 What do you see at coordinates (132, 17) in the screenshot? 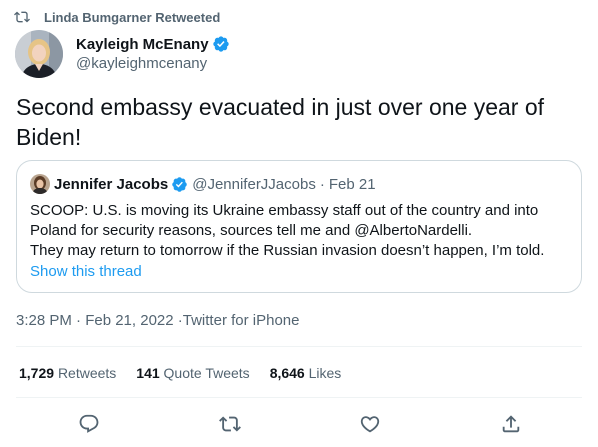
I see `retweet-context-text: Linda Bumgarner Retweeted` at bounding box center [132, 17].